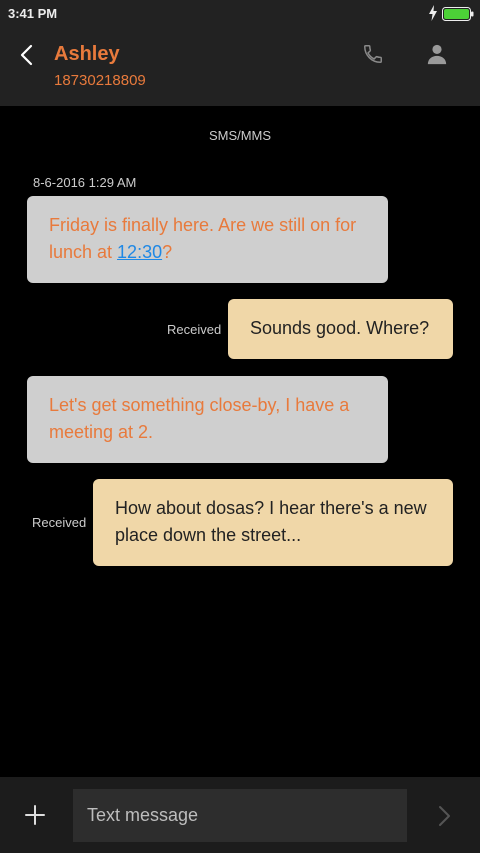  I want to click on contact-person-icon, so click(437, 54).